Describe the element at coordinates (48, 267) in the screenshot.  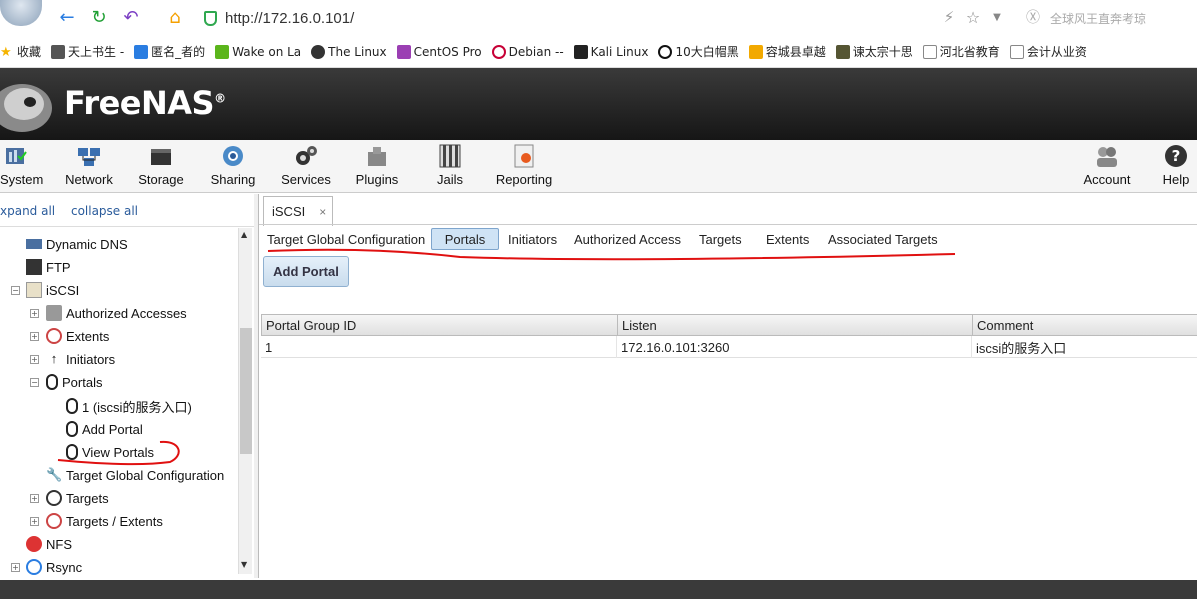
I see `tree-node-ftp: FTP` at that location.